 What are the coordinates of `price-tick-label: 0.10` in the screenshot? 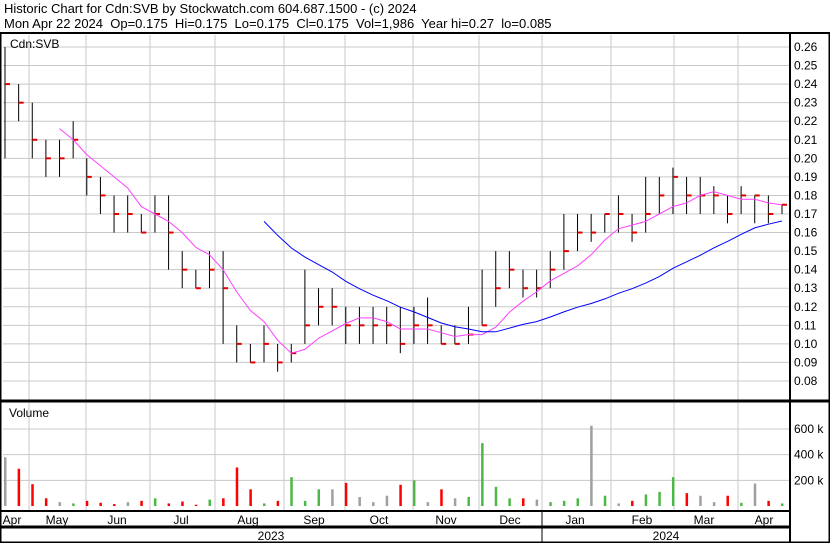 It's located at (806, 344).